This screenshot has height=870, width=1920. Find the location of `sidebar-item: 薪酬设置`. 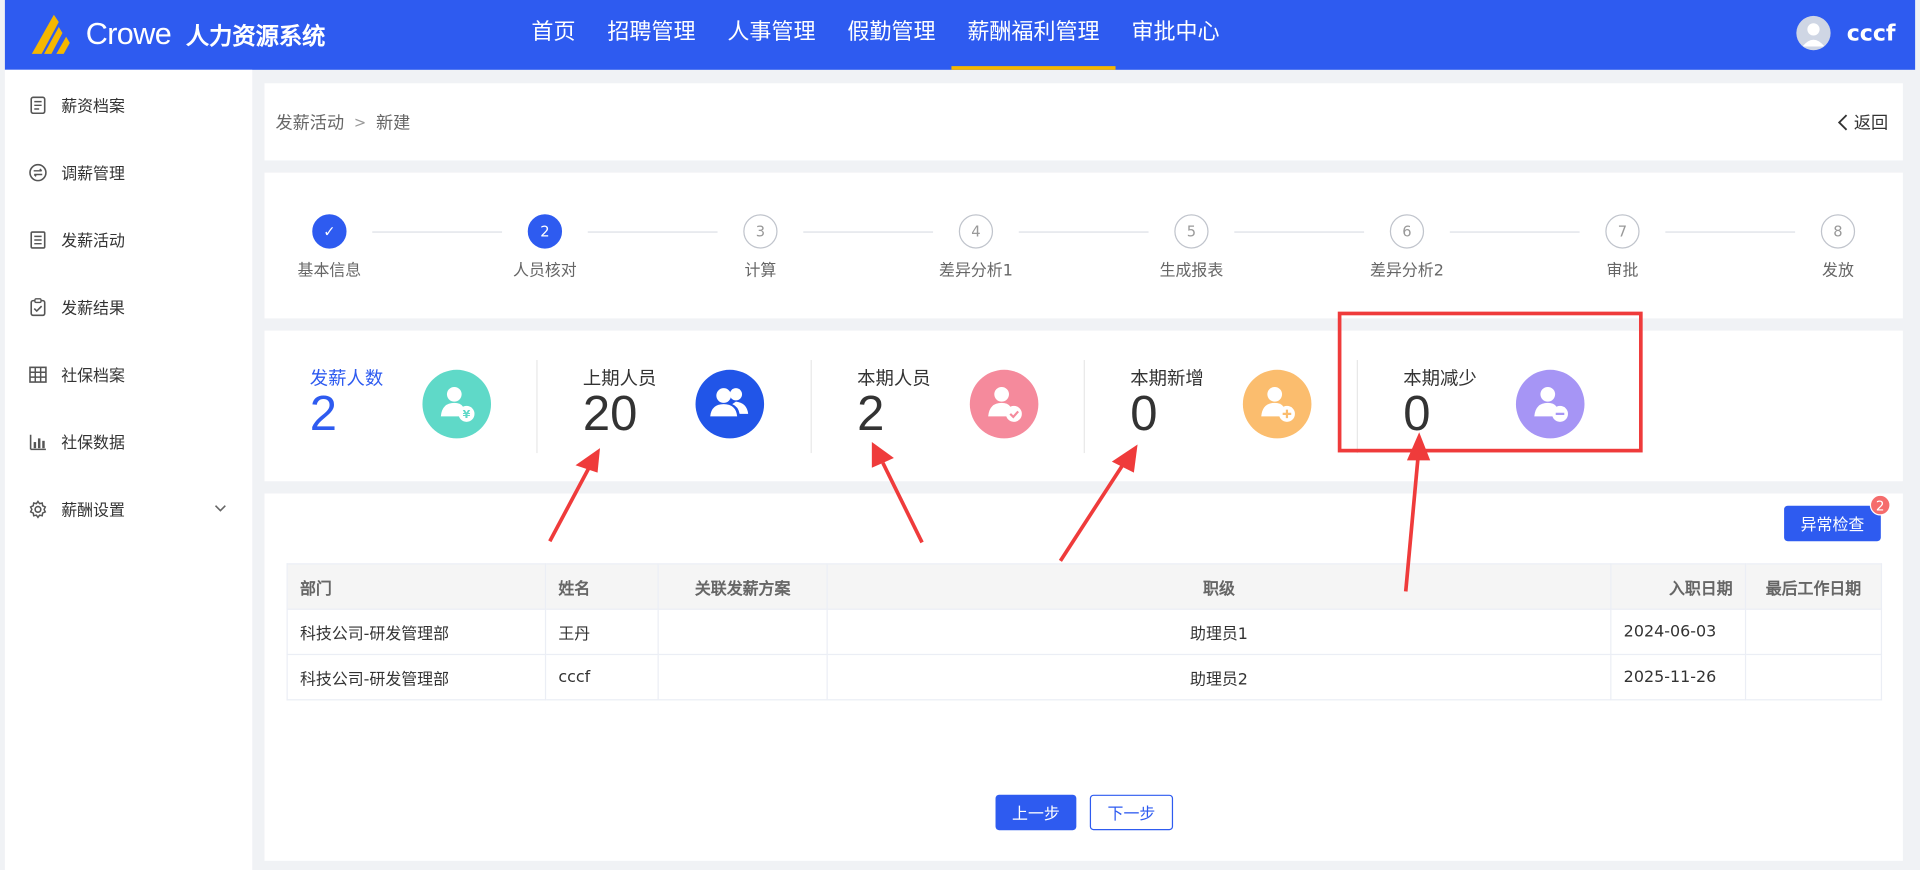

sidebar-item: 薪酬设置 is located at coordinates (128, 508).